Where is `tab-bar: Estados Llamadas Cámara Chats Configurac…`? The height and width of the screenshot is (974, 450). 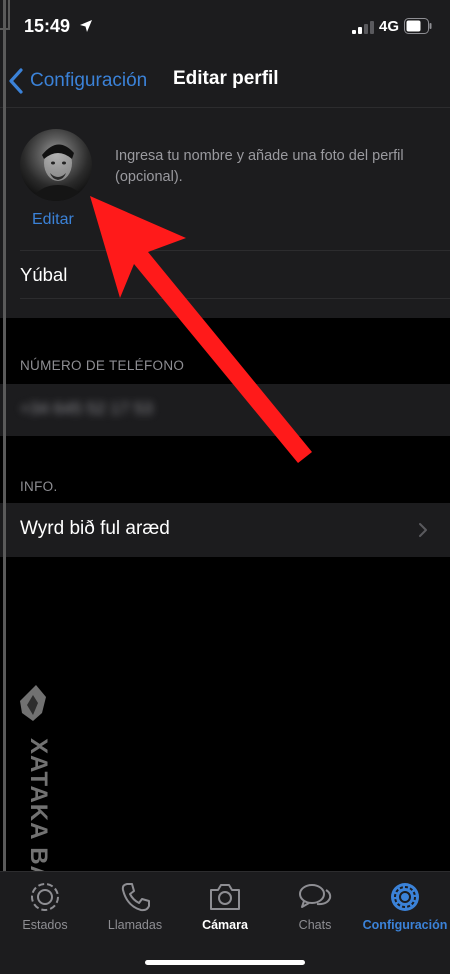
tab-bar: Estados Llamadas Cámara Chats Configurac… is located at coordinates (225, 922).